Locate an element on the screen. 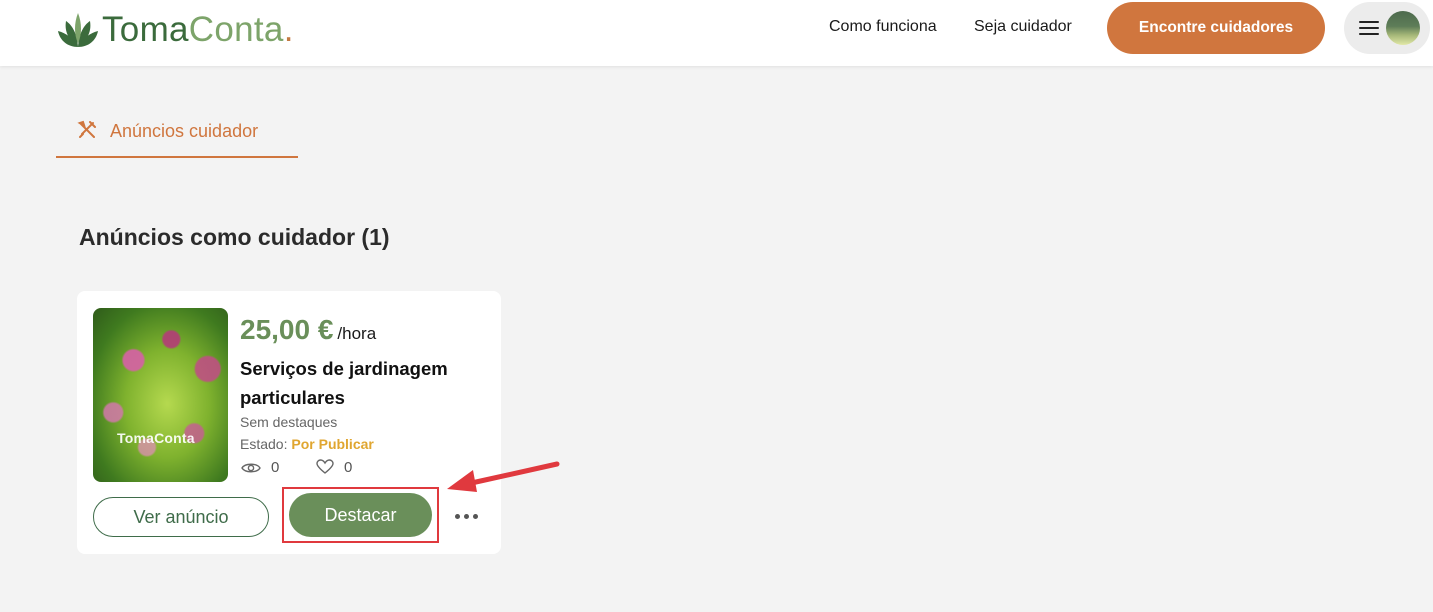 The image size is (1433, 612). price-unit: /hora is located at coordinates (357, 333).